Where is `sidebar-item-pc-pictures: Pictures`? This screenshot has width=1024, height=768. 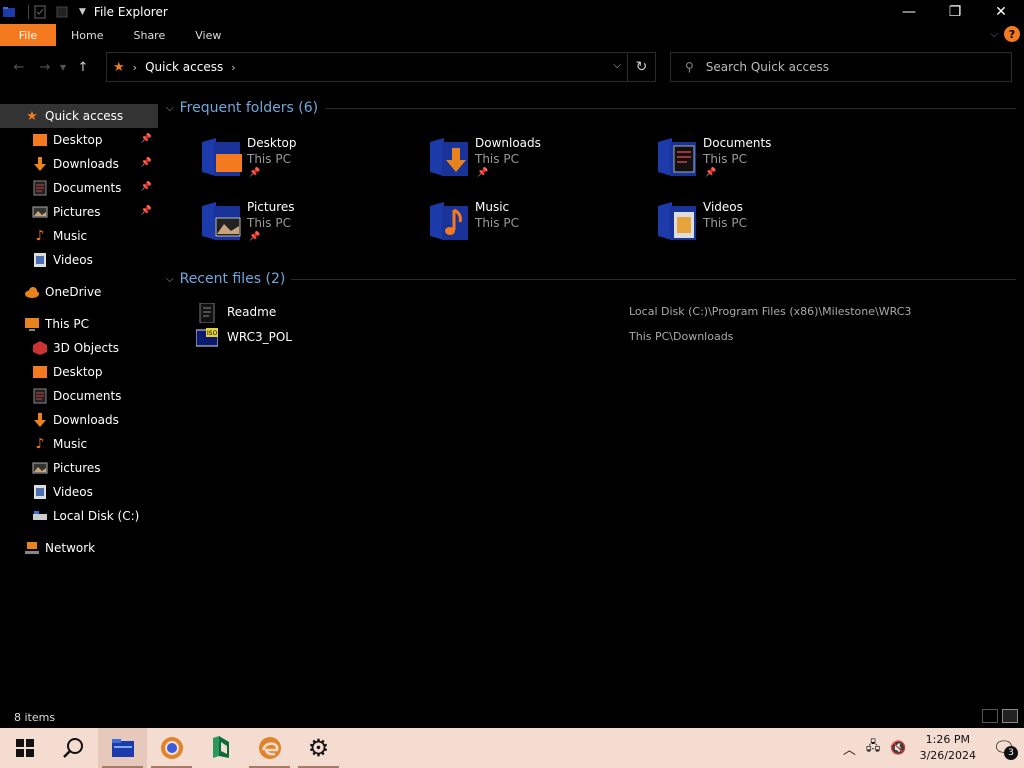
sidebar-item-pc-pictures: Pictures is located at coordinates (79, 468).